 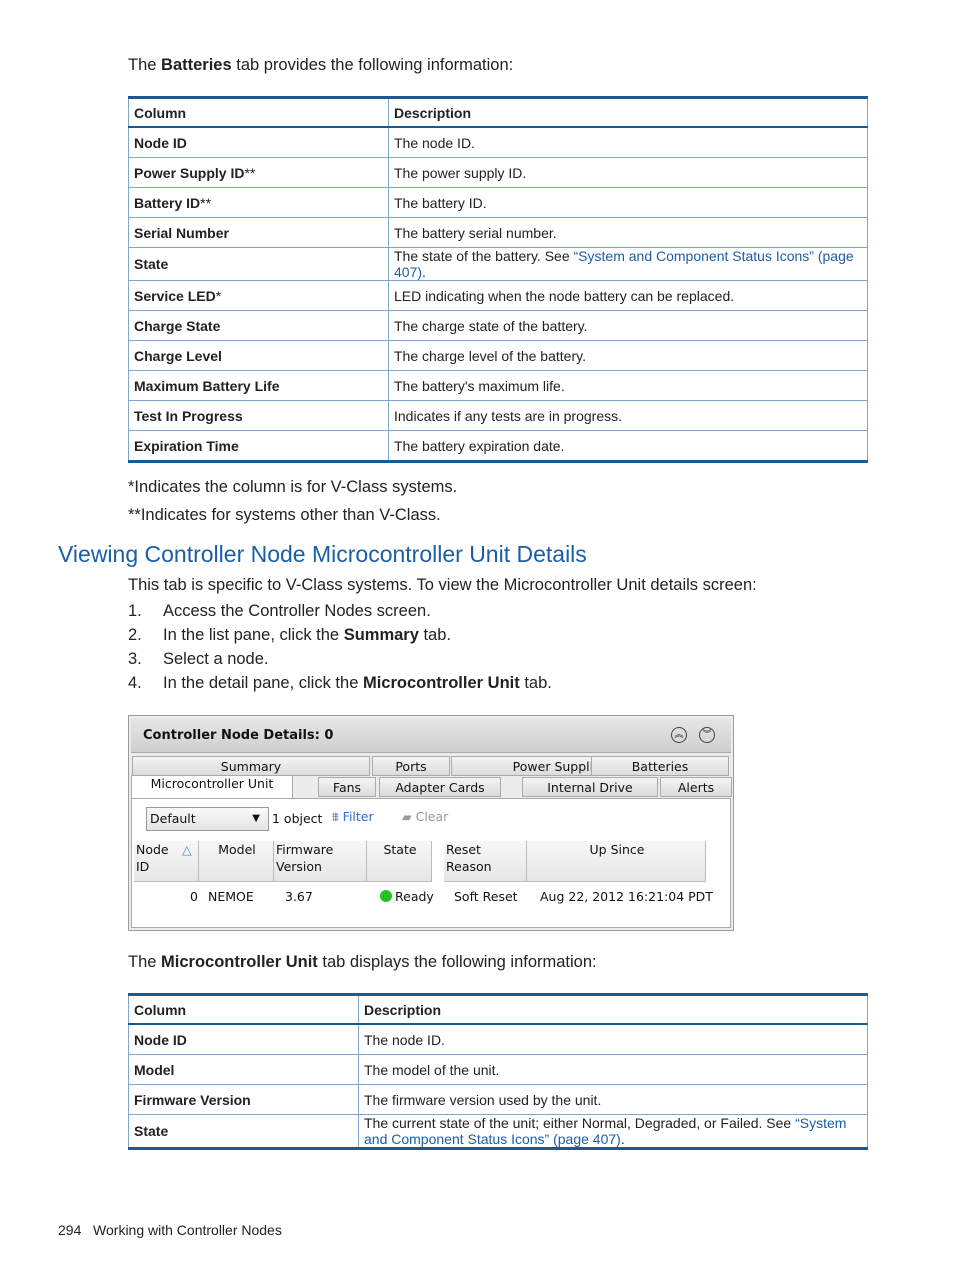 What do you see at coordinates (194, 896) in the screenshot?
I see `cell-node-id: 0` at bounding box center [194, 896].